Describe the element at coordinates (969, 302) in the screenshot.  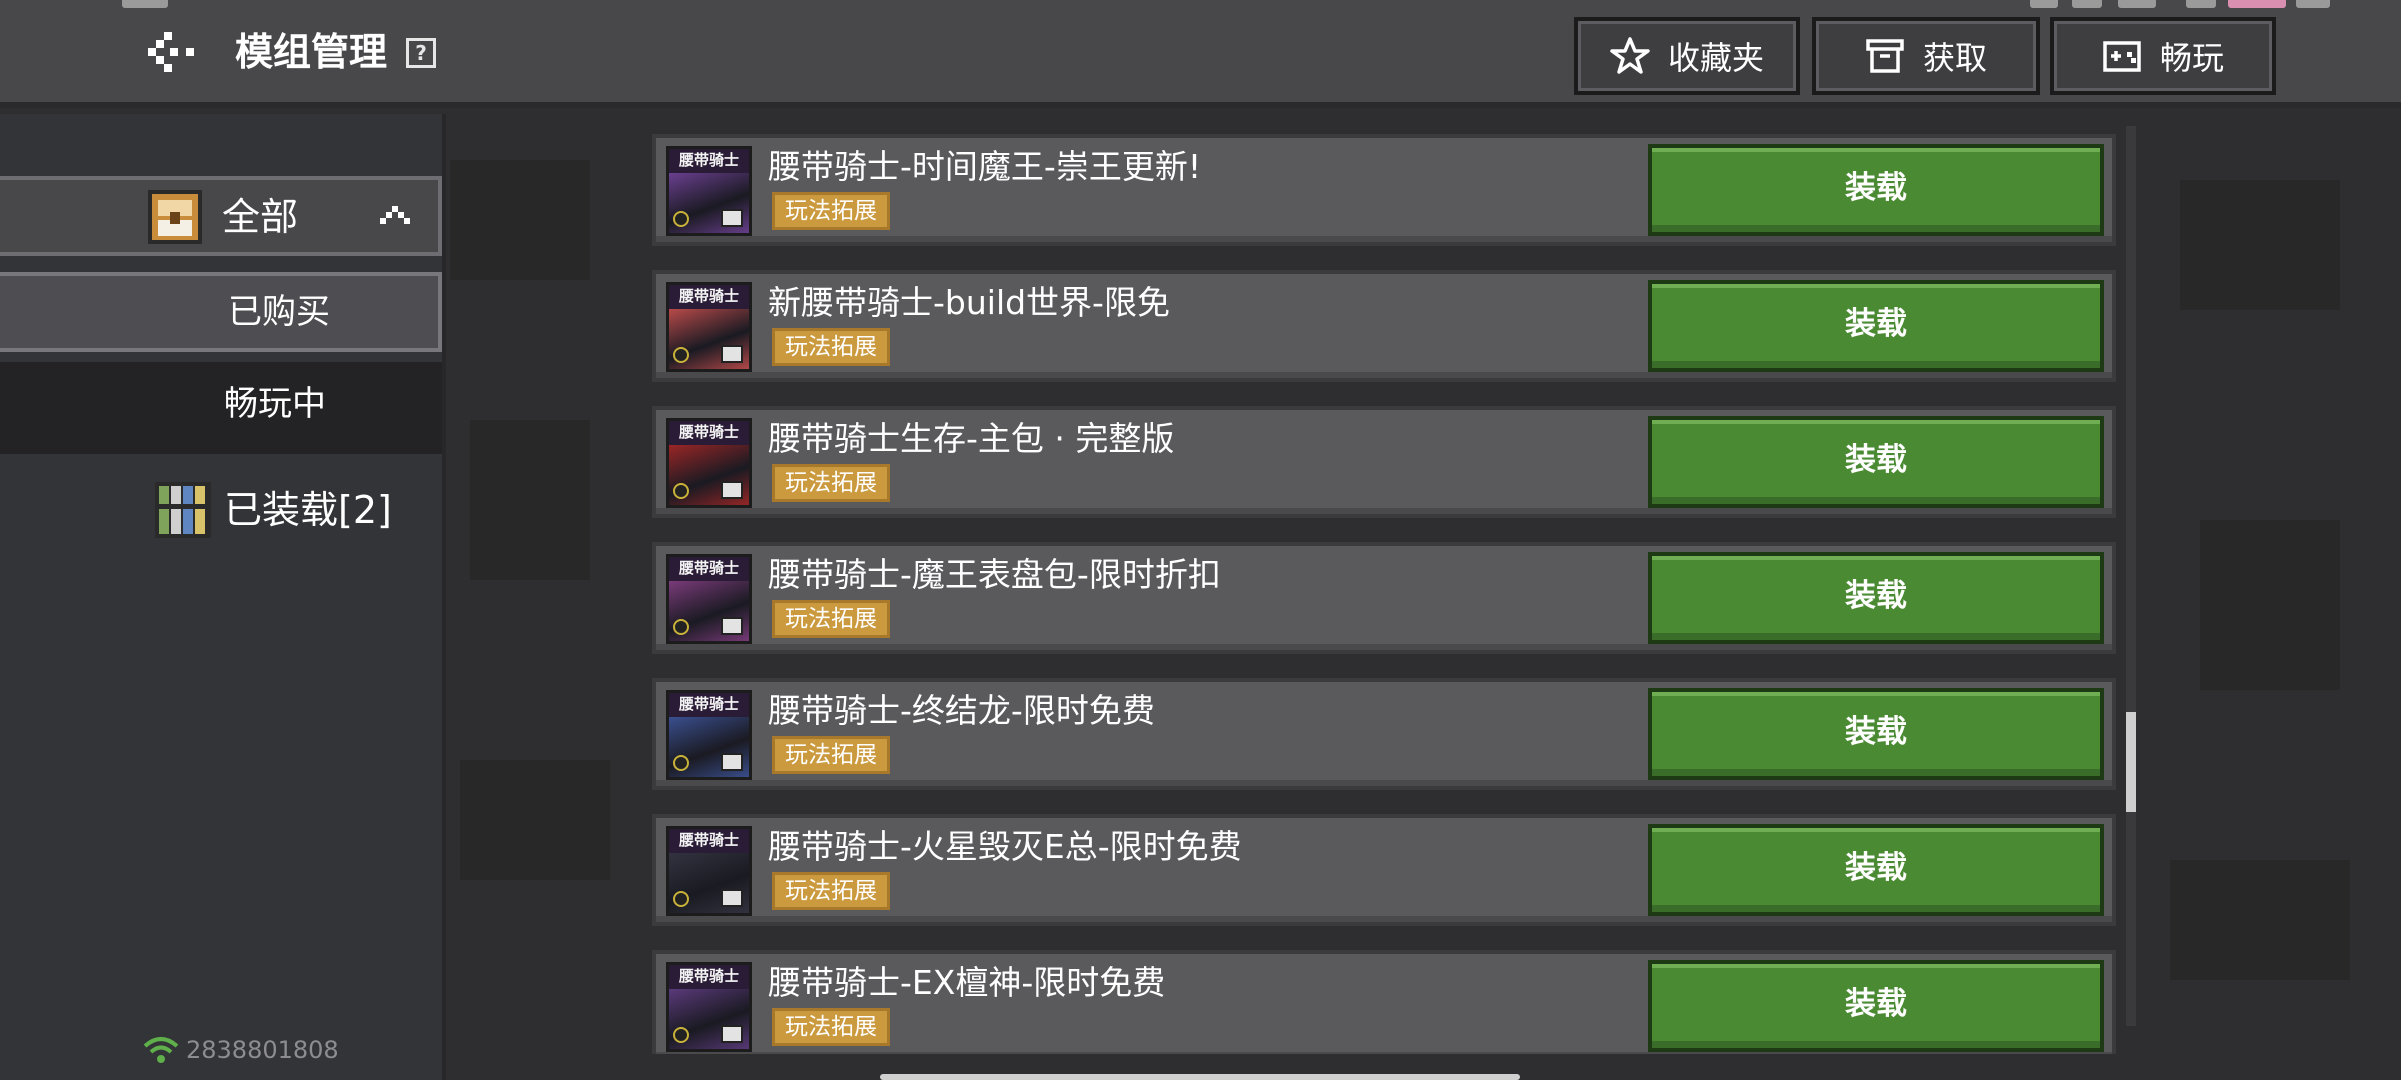
I see `mod-title: 新腰带骑士-build世界-限免` at that location.